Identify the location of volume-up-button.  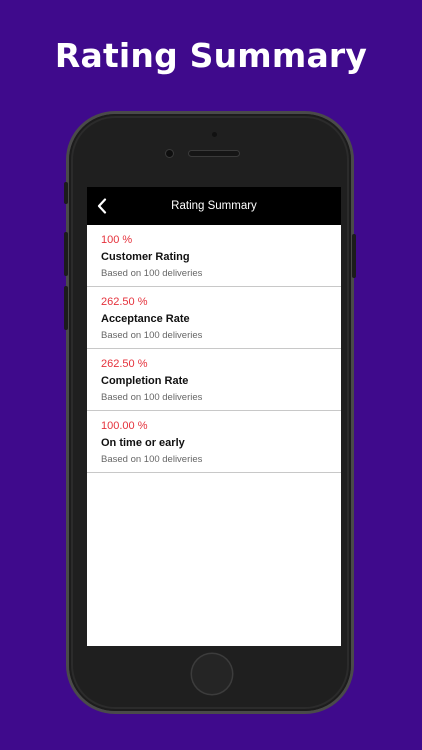
(66, 254).